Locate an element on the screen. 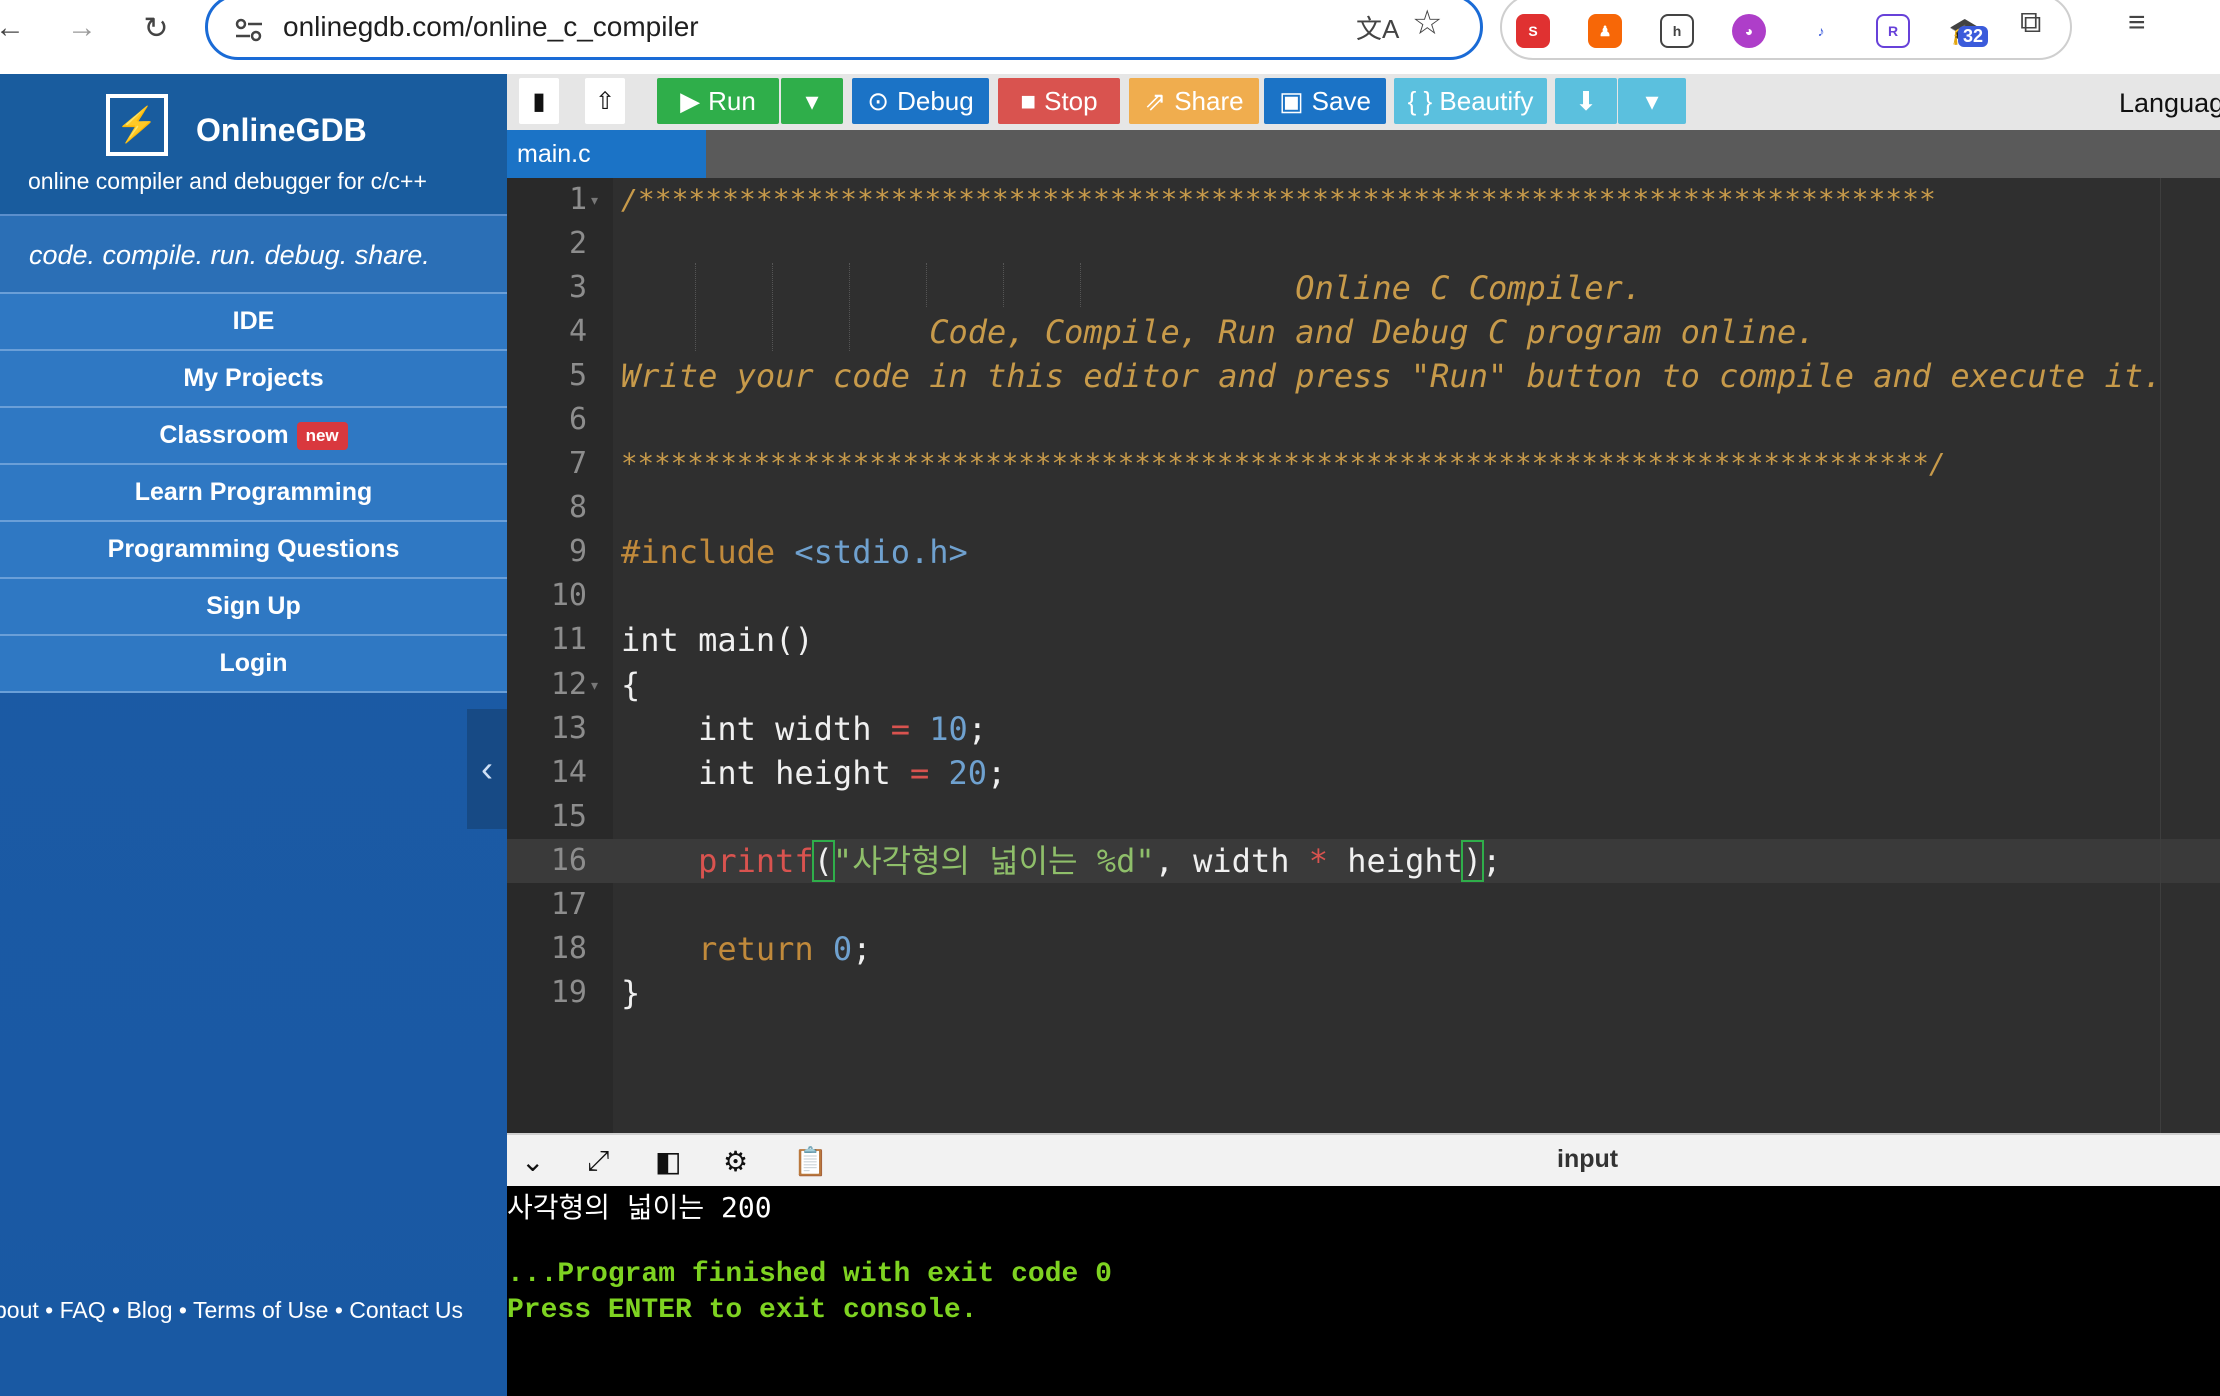 Image resolution: width=2220 pixels, height=1396 pixels. share-icon: ⇗ is located at coordinates (1155, 100).